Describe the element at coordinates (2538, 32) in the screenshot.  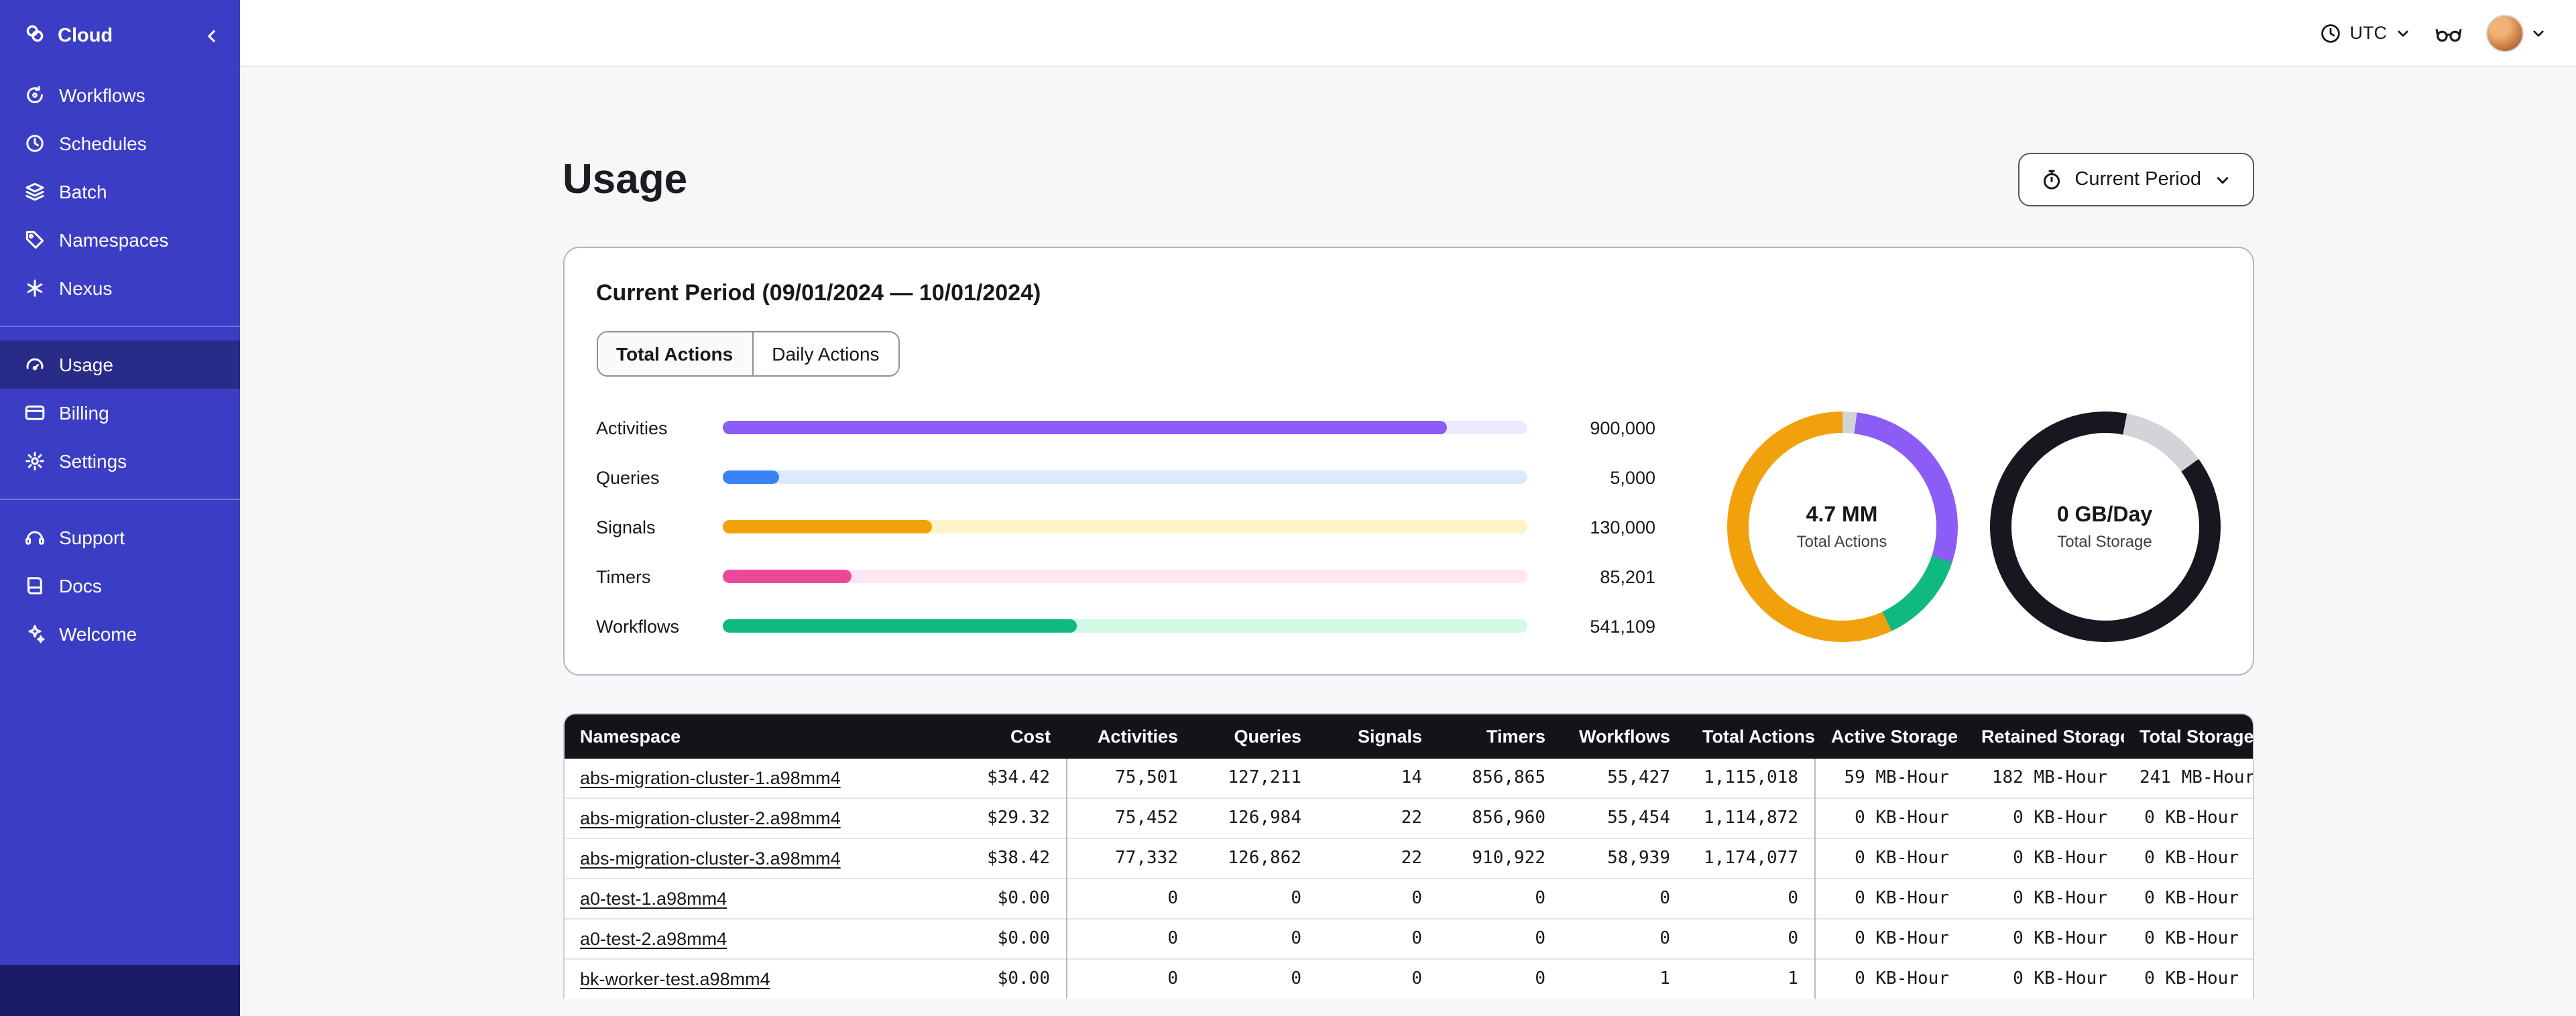
I see `chevron-down-icon` at that location.